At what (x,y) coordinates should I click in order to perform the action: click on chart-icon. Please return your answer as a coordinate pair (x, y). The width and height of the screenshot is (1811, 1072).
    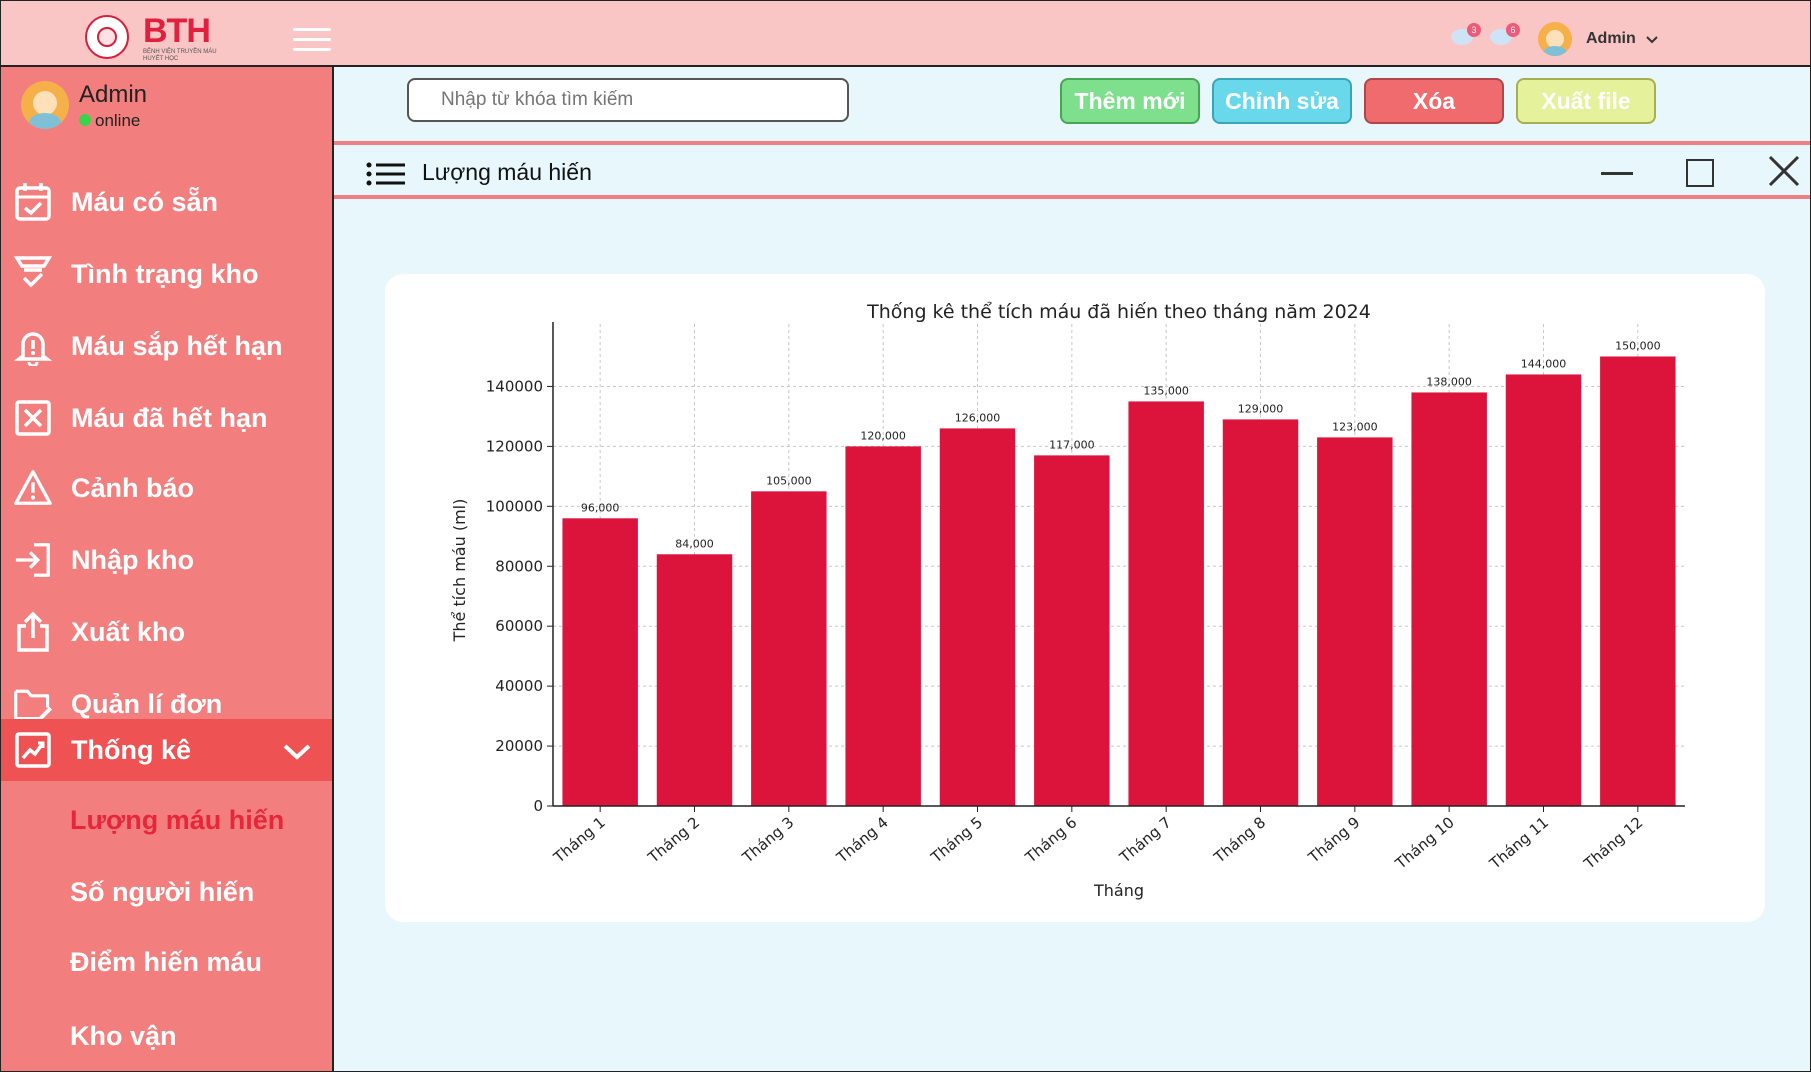
    Looking at the image, I should click on (33, 750).